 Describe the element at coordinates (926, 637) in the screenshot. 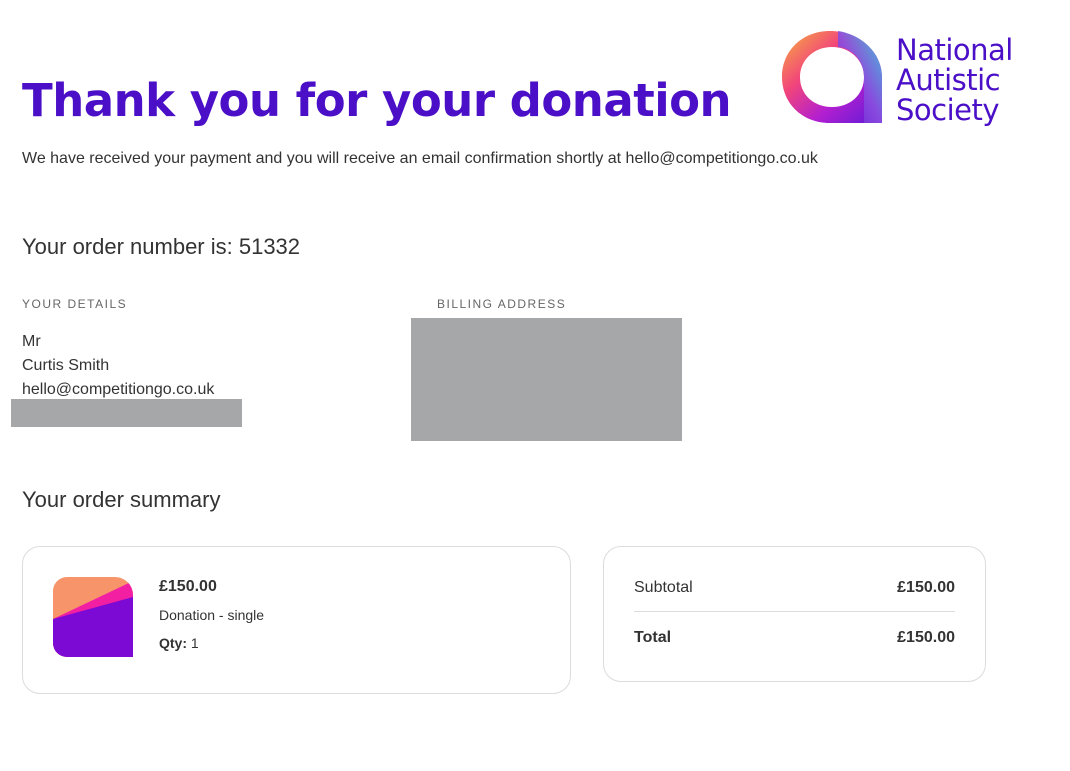

I see `total-value: £150.00` at that location.